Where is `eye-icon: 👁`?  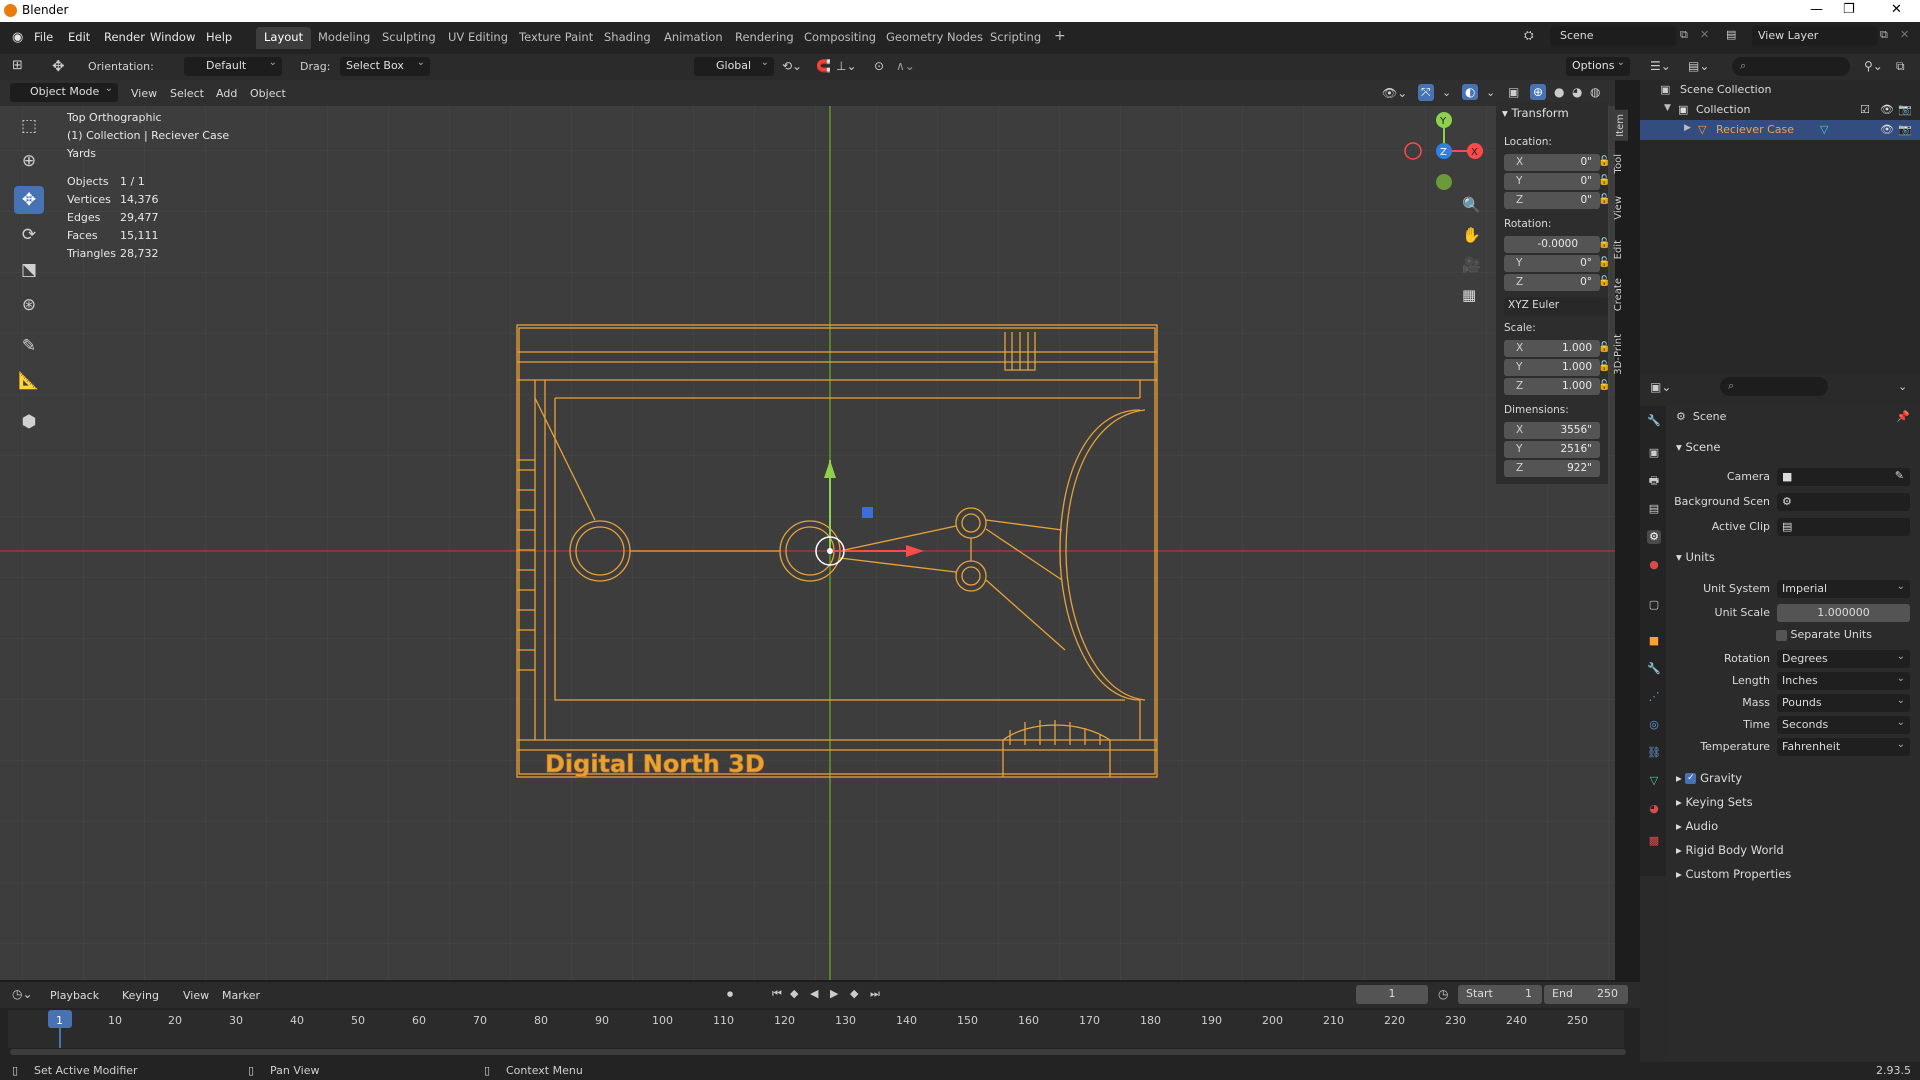
eye-icon: 👁 is located at coordinates (1887, 129).